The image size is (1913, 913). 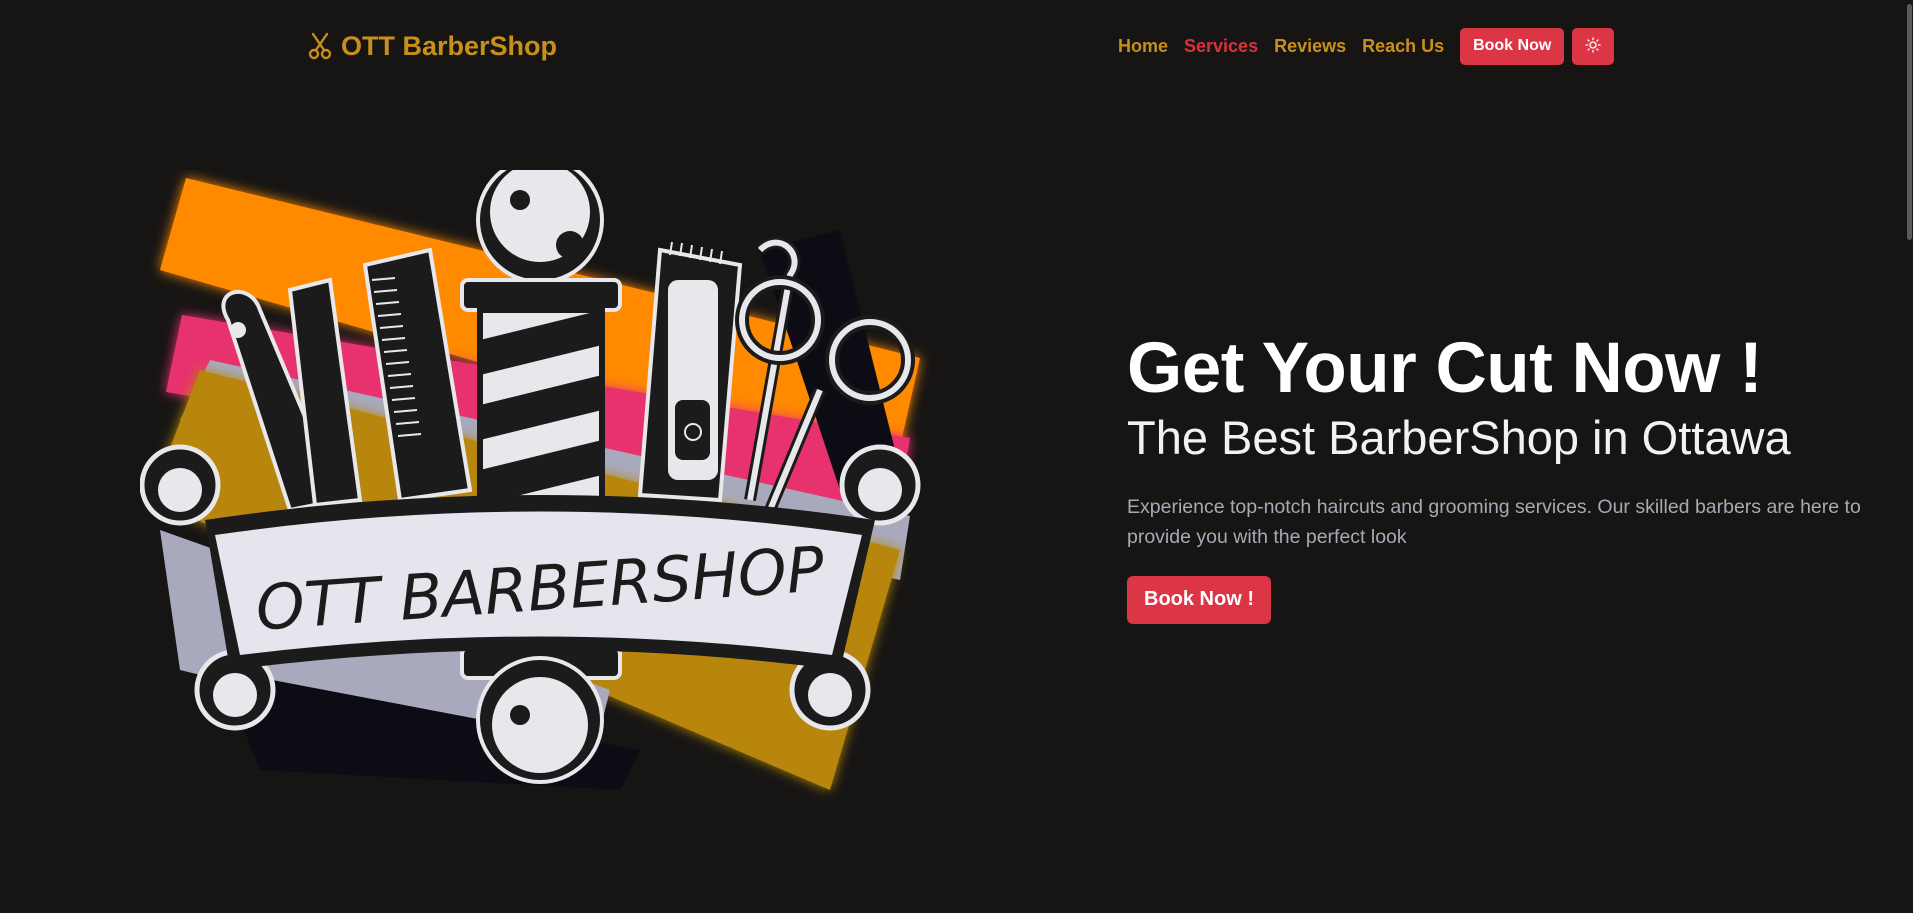 What do you see at coordinates (1143, 46) in the screenshot?
I see `nav-link-home: Home` at bounding box center [1143, 46].